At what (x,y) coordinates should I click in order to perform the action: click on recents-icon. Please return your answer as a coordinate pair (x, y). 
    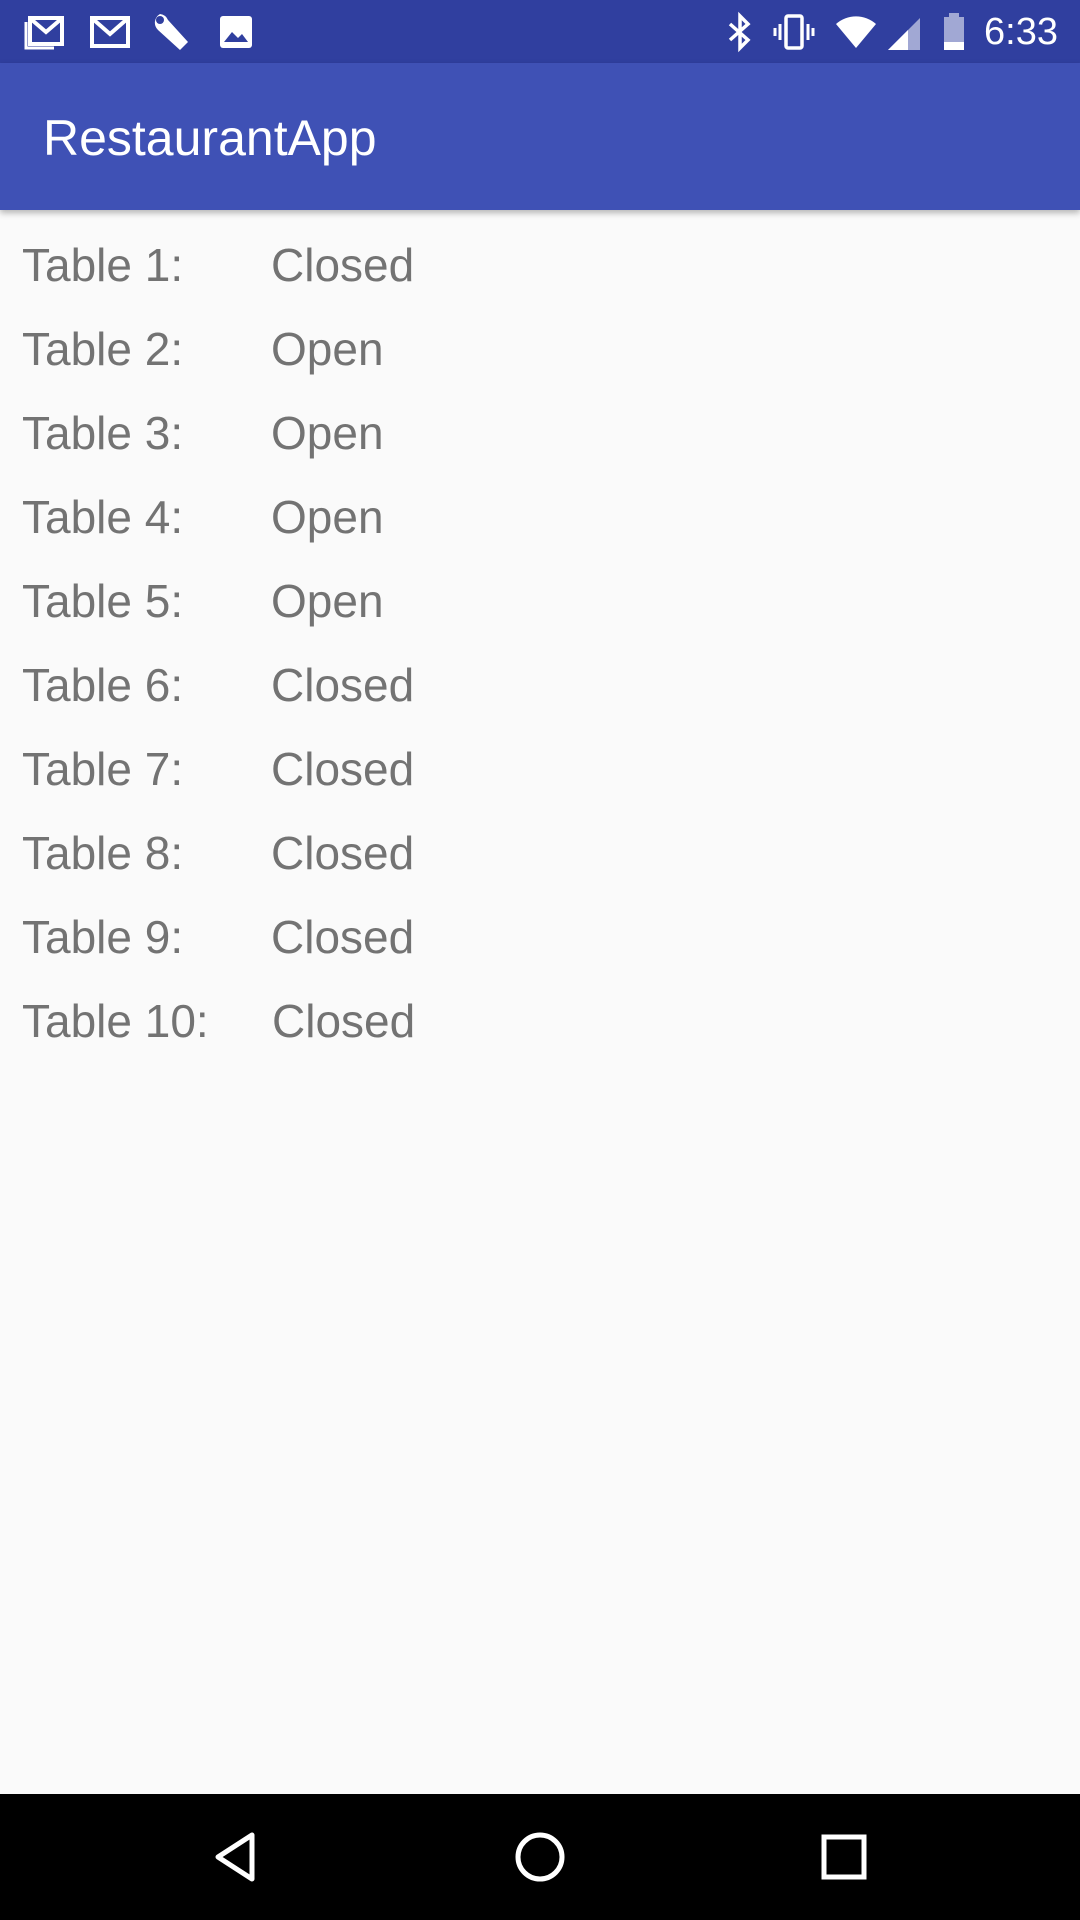
    Looking at the image, I should click on (844, 1857).